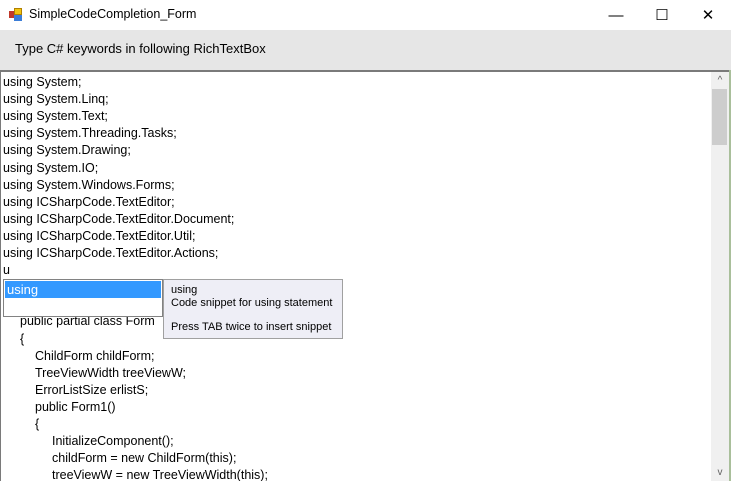  Describe the element at coordinates (720, 276) in the screenshot. I see `vertical-scrollbar: ^ v` at that location.